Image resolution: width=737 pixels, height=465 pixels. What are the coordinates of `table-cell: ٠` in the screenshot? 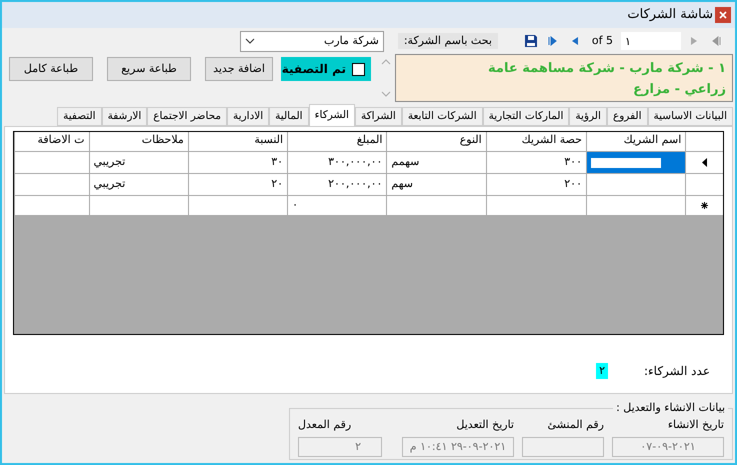 It's located at (336, 205).